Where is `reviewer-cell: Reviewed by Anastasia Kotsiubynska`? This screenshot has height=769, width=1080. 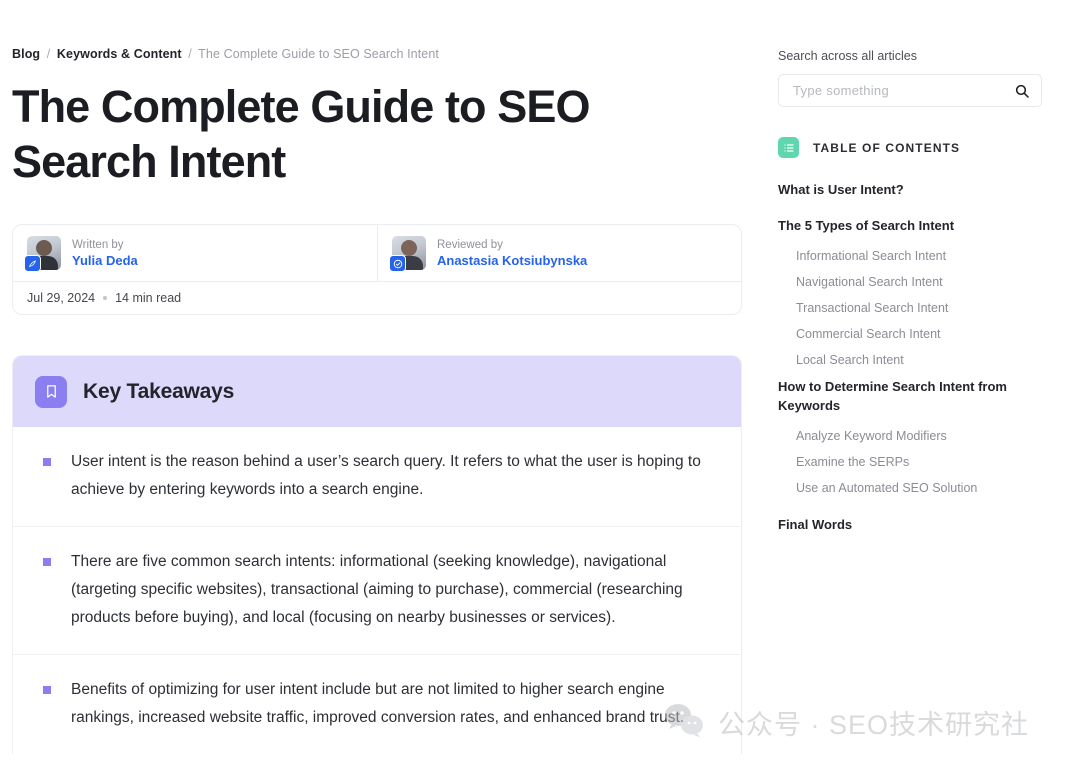 reviewer-cell: Reviewed by Anastasia Kotsiubynska is located at coordinates (559, 253).